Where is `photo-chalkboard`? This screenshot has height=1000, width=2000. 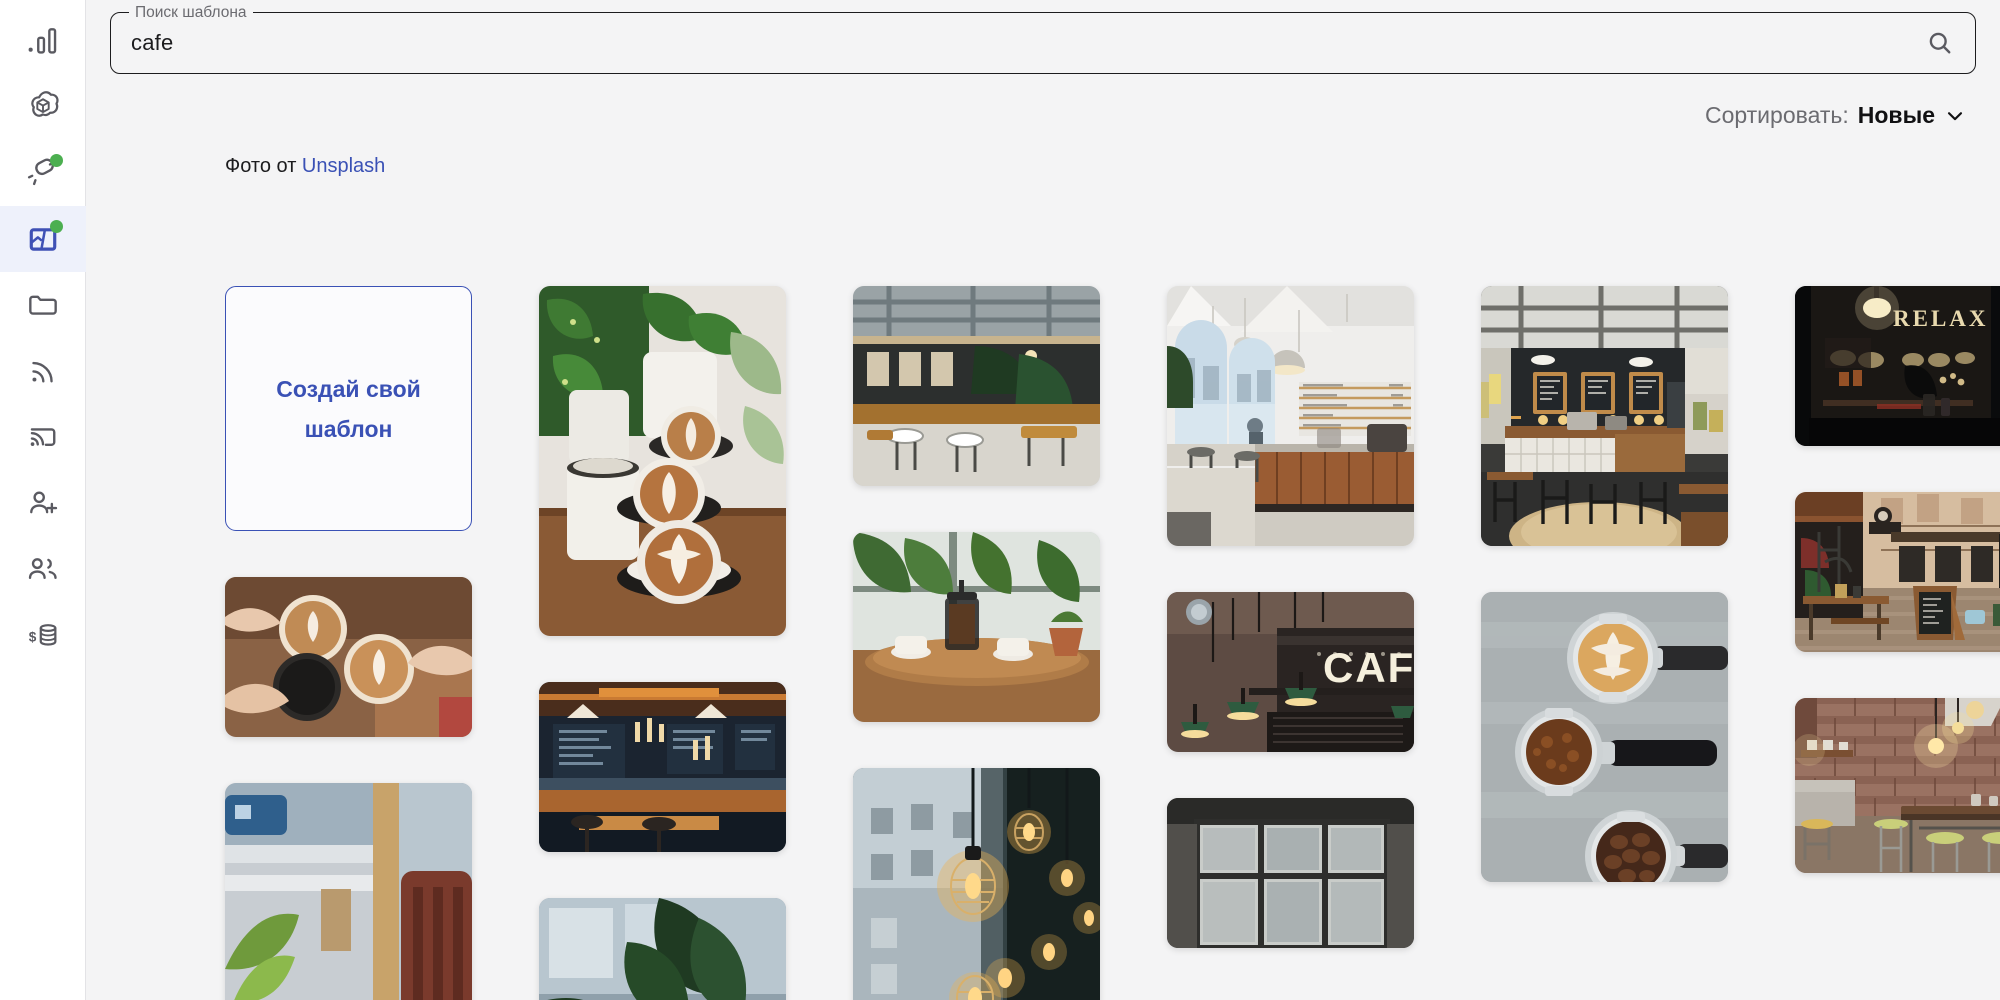 photo-chalkboard is located at coordinates (1604, 416).